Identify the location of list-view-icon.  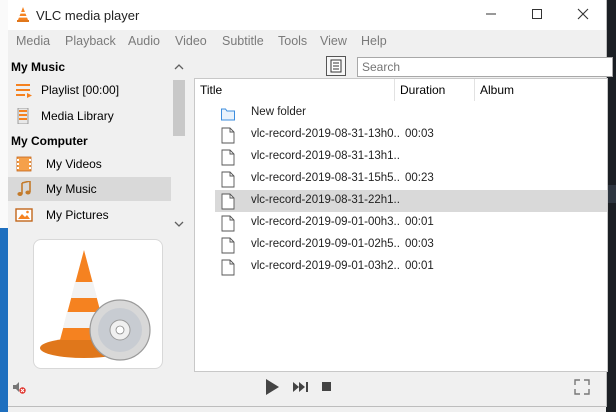
(336, 66).